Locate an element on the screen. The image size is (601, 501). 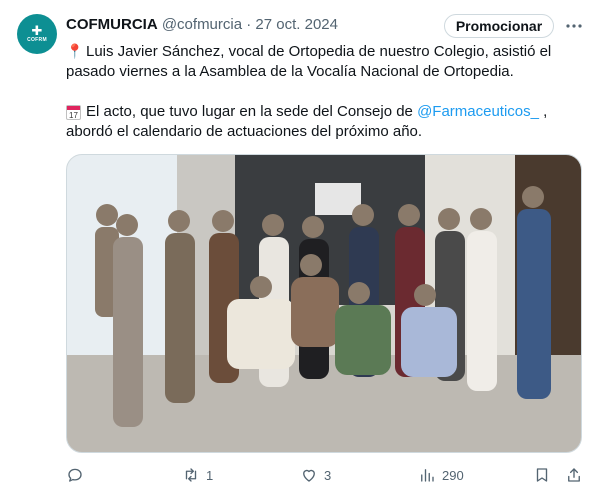
author-handle: @cofmurcia is located at coordinates (202, 24).